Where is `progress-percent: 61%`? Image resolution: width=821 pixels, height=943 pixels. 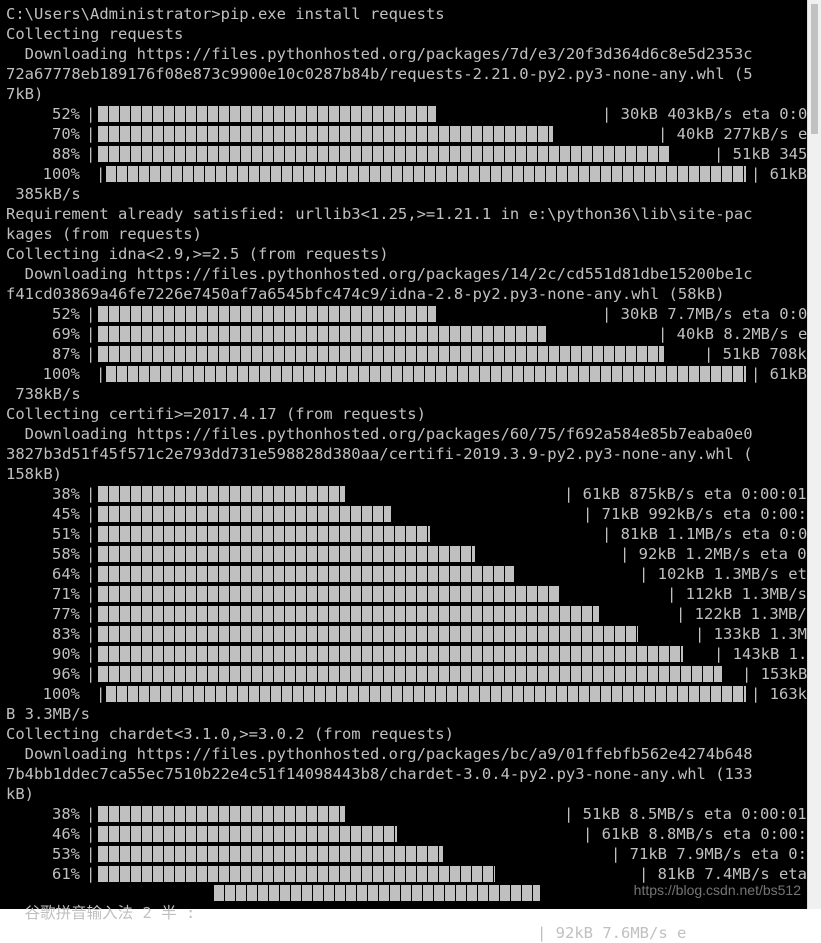
progress-percent: 61% is located at coordinates (66, 874).